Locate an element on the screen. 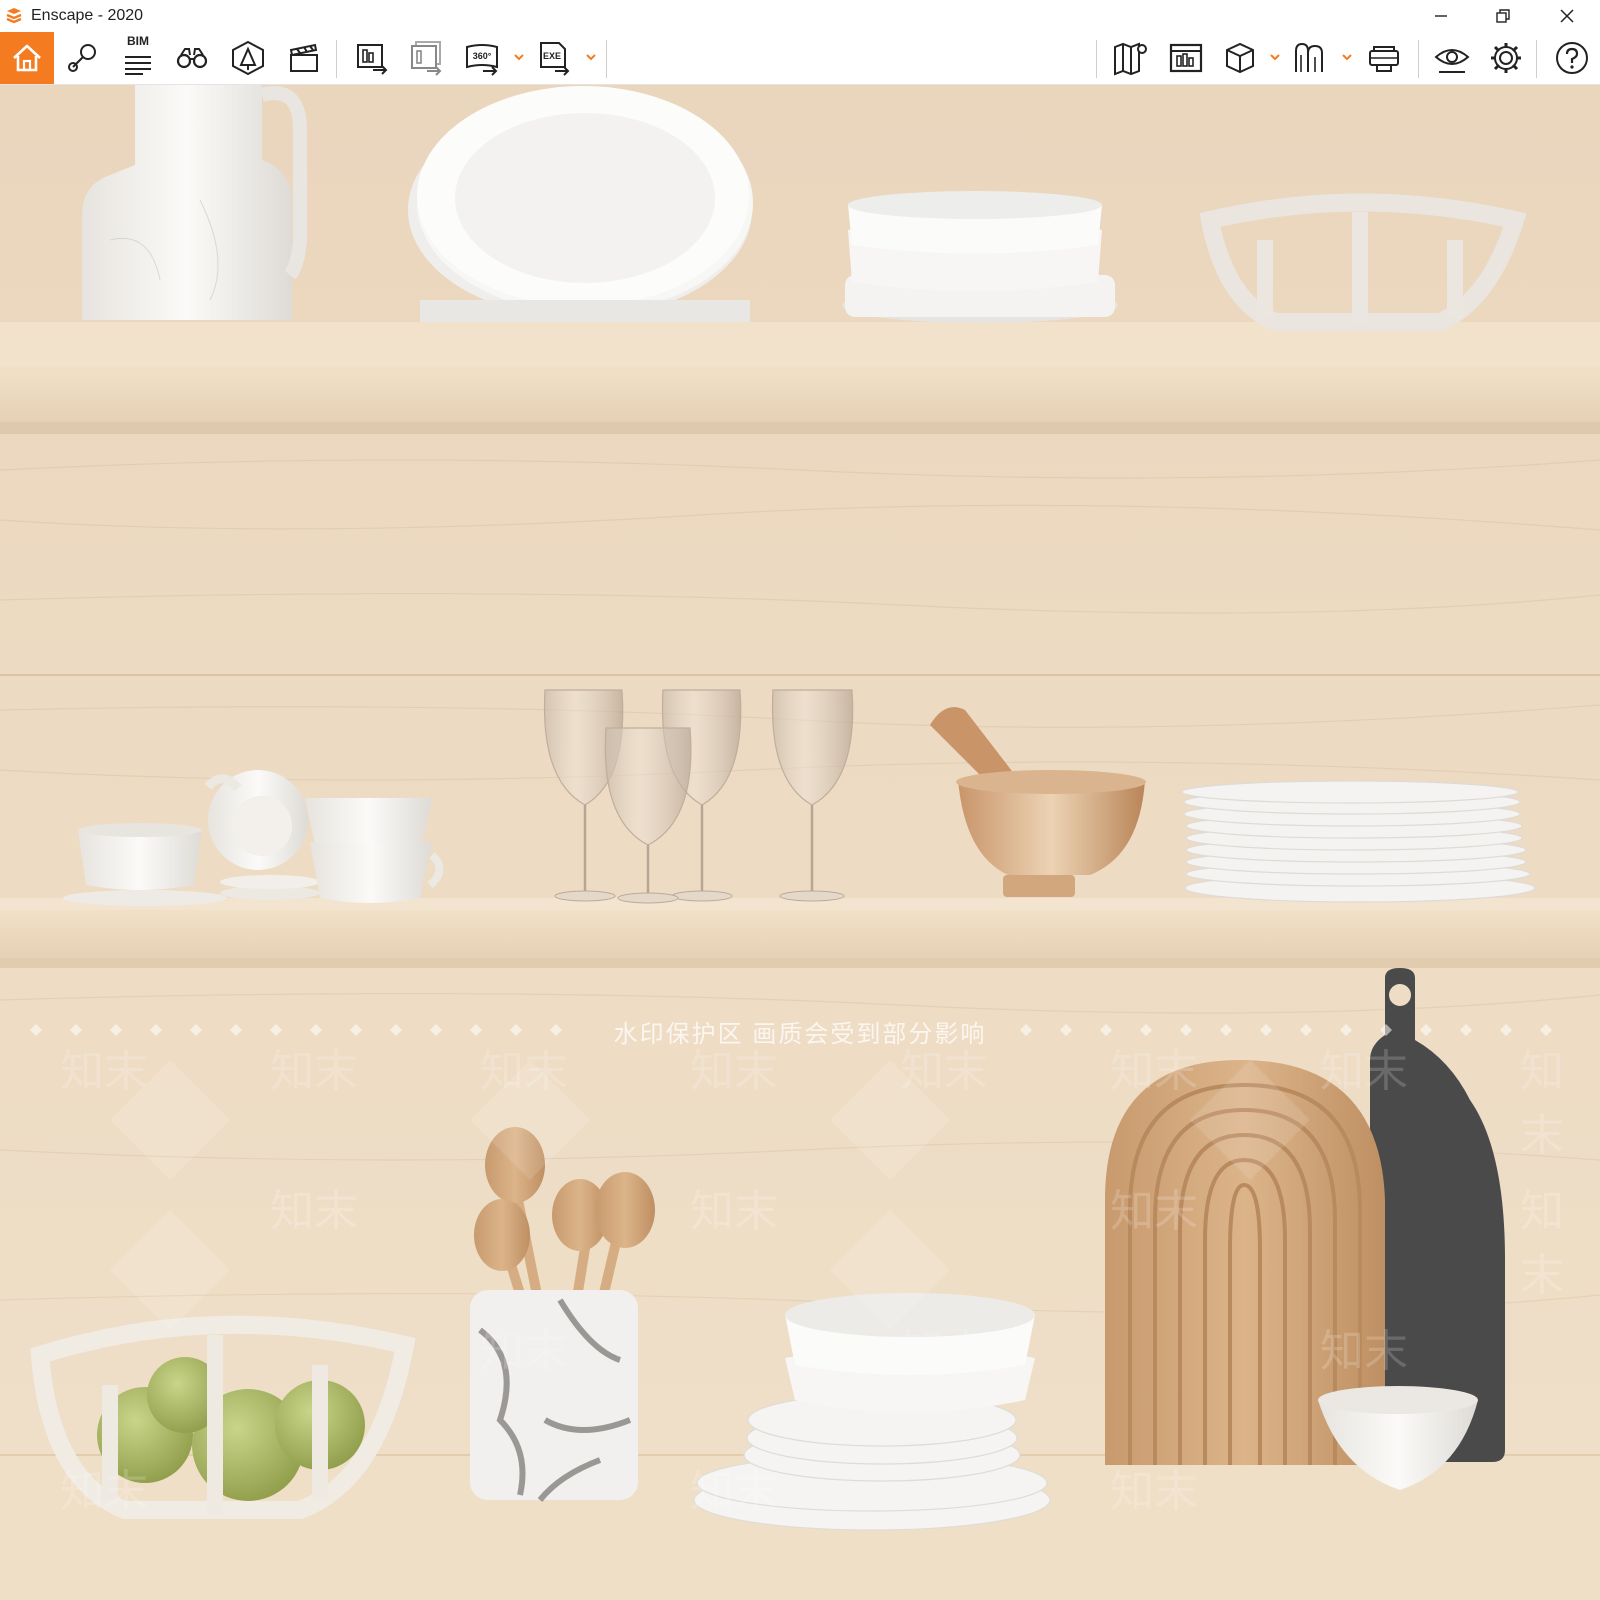 The image size is (1600, 1600). exe-export-icon: EXE is located at coordinates (555, 59).